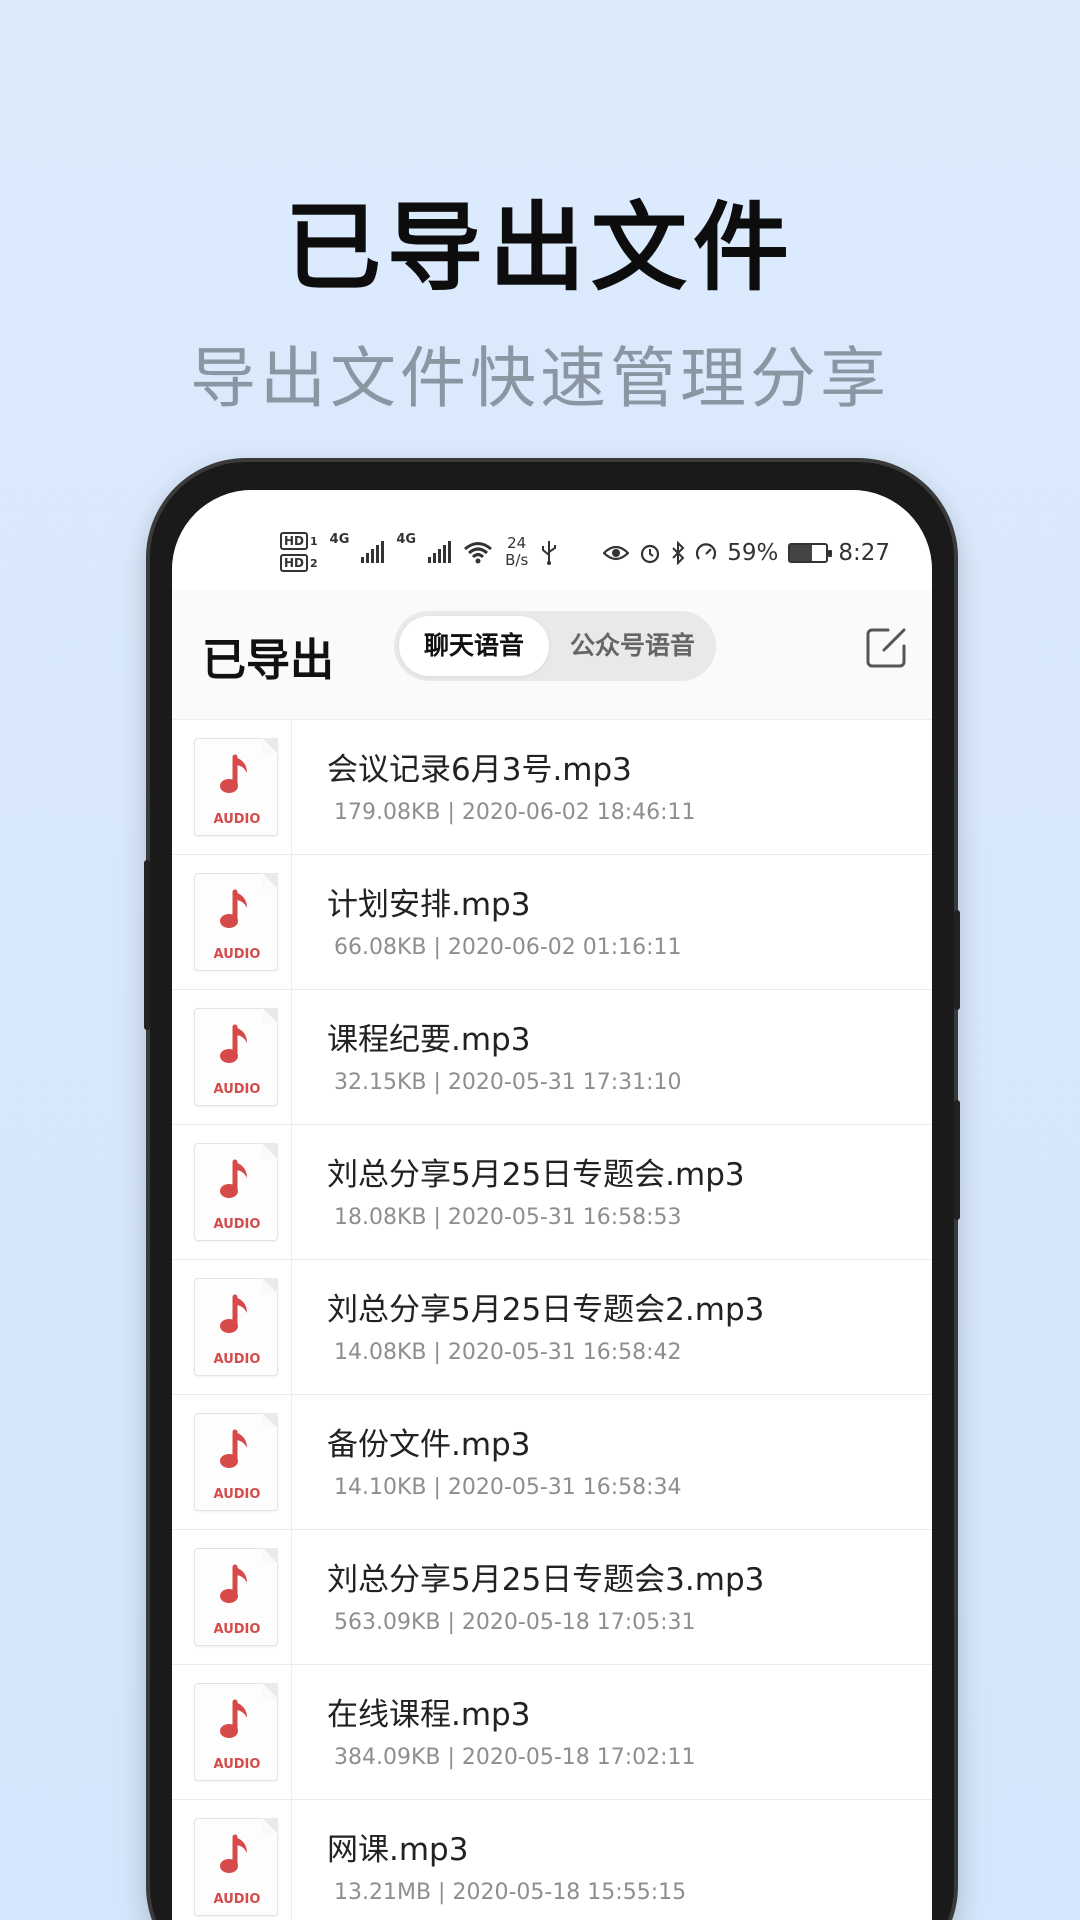 The width and height of the screenshot is (1080, 1920). Describe the element at coordinates (546, 1310) in the screenshot. I see `file-name: 刘总分享5月25日专题会2.mp3` at that location.